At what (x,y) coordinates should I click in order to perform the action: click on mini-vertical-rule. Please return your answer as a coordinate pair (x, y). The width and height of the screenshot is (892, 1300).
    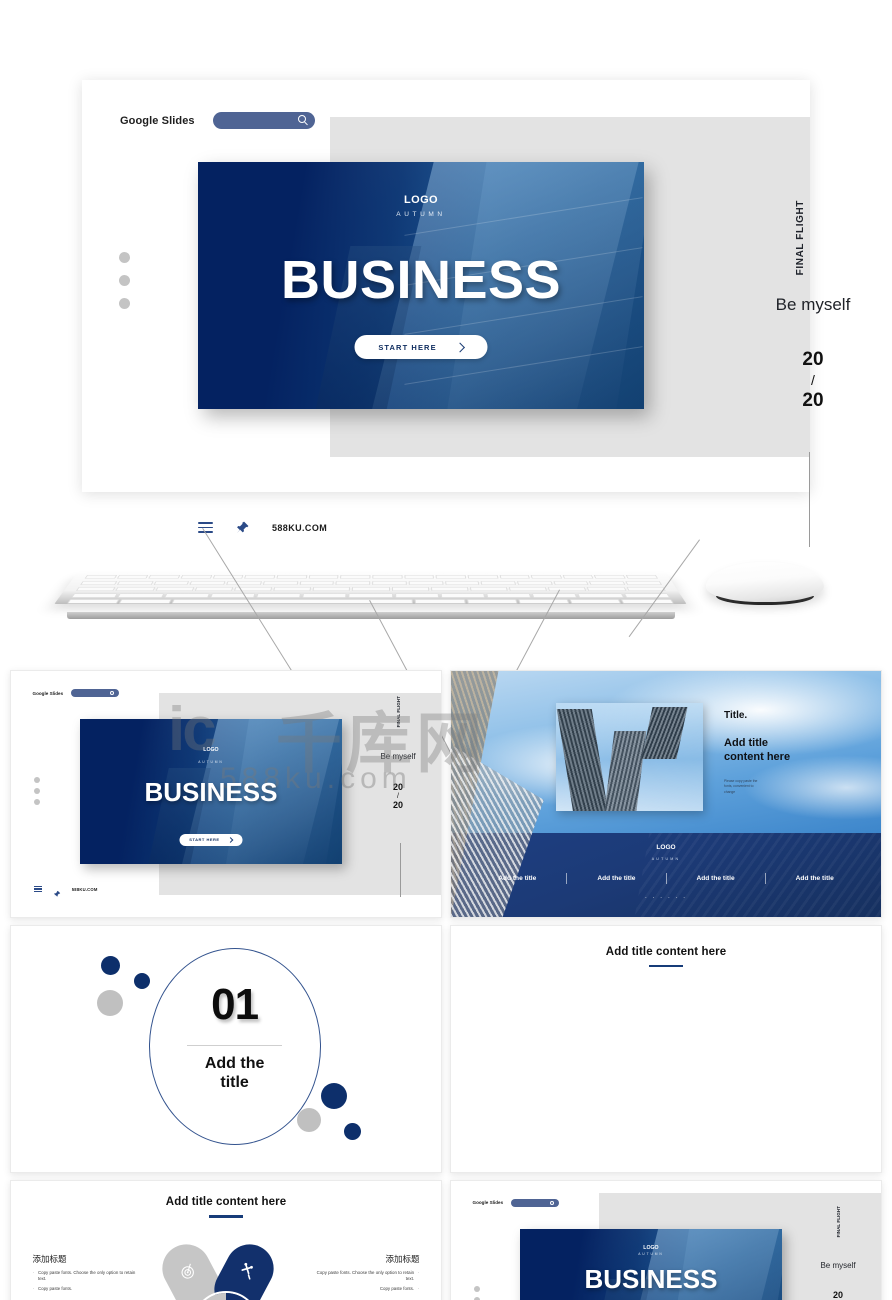
    Looking at the image, I should click on (400, 870).